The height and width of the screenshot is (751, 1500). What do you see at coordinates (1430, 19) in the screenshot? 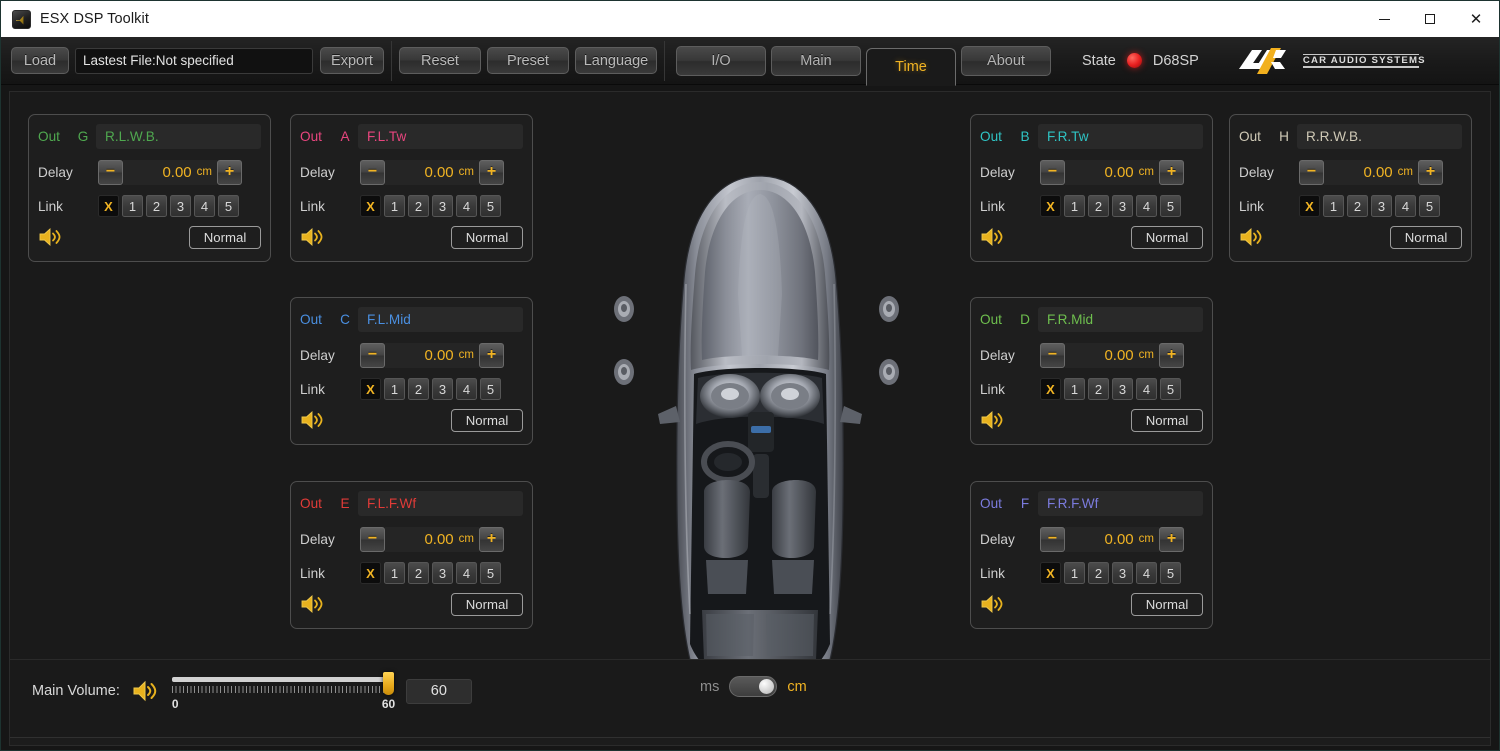
I see `maximize-button` at bounding box center [1430, 19].